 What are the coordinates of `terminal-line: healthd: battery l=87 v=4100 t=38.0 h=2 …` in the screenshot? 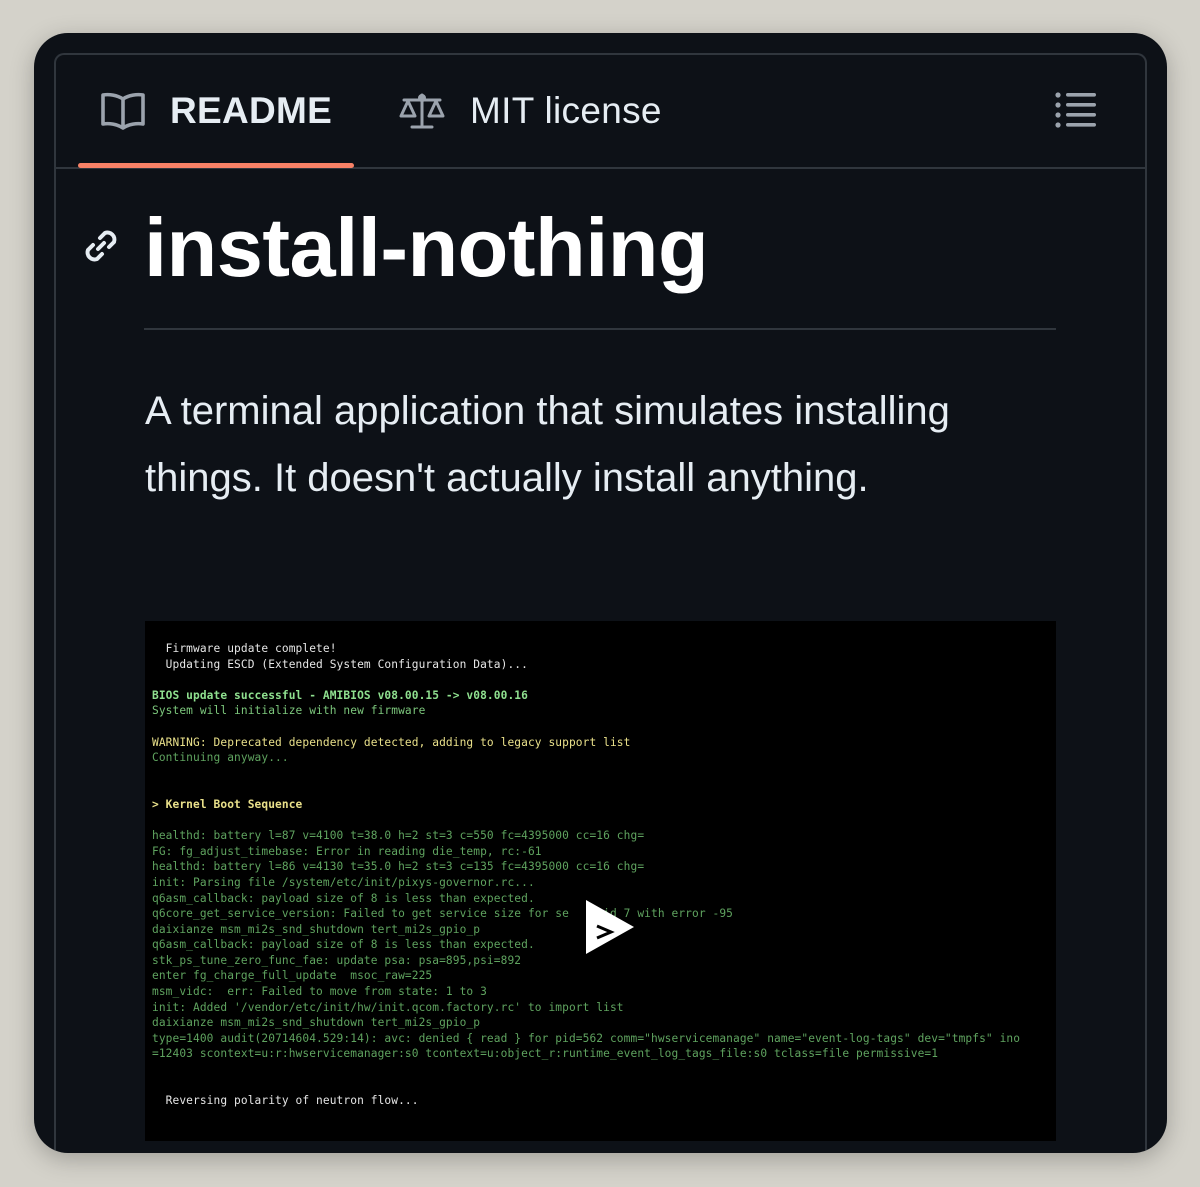 It's located at (398, 836).